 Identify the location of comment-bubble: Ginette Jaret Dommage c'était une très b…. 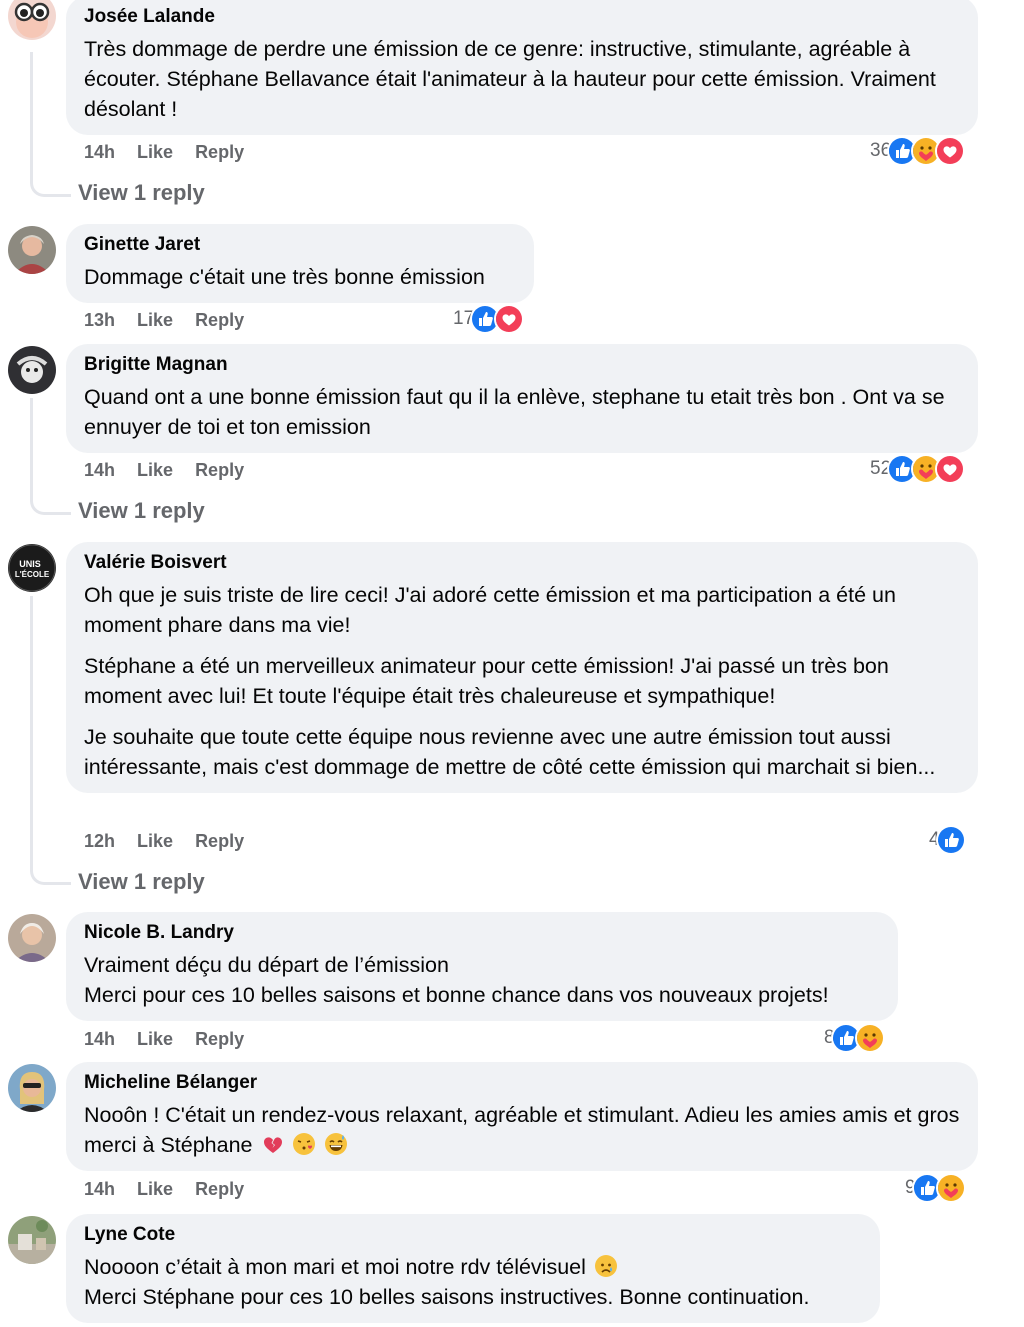
(300, 263).